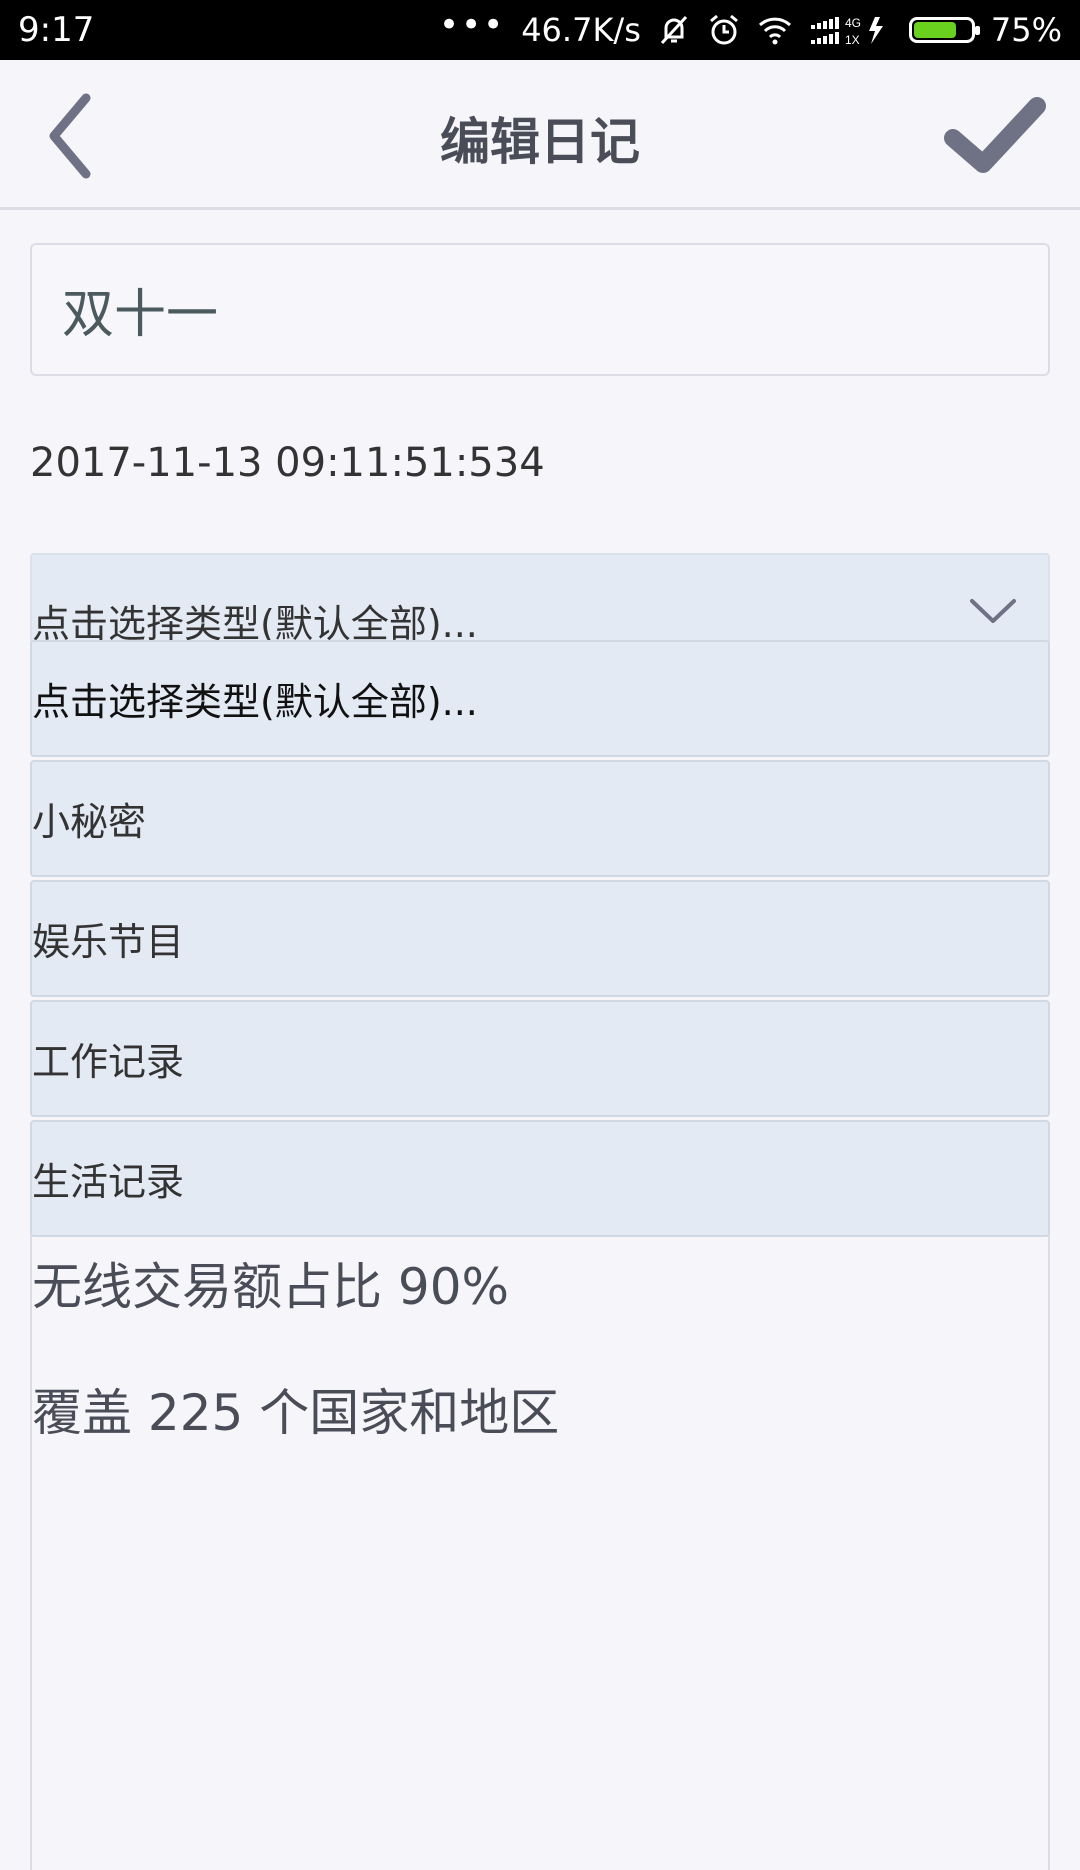 Image resolution: width=1080 pixels, height=1870 pixels. Describe the element at coordinates (724, 30) in the screenshot. I see `alarm-icon` at that location.